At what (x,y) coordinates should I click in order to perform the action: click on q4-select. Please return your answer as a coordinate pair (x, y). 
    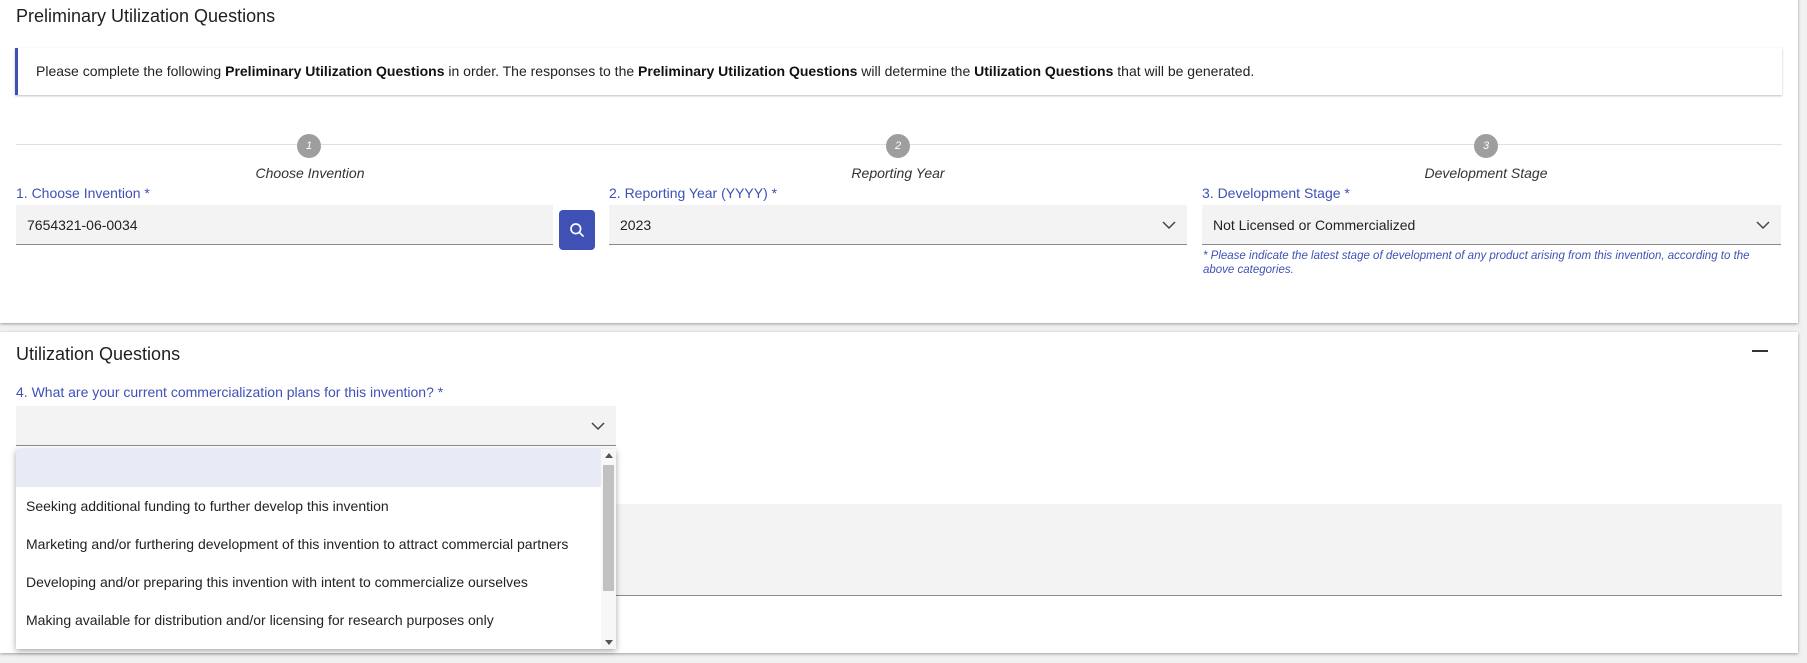
    Looking at the image, I should click on (316, 426).